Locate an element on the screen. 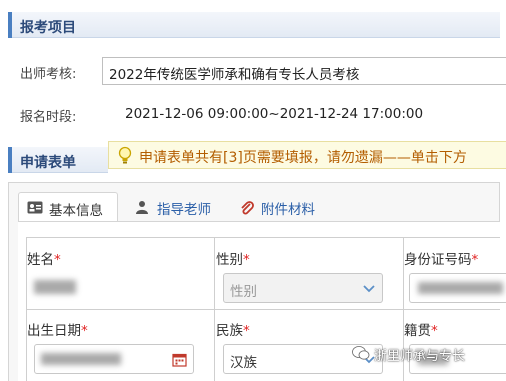 This screenshot has height=381, width=506. tab-label: 附件材料 is located at coordinates (288, 210).